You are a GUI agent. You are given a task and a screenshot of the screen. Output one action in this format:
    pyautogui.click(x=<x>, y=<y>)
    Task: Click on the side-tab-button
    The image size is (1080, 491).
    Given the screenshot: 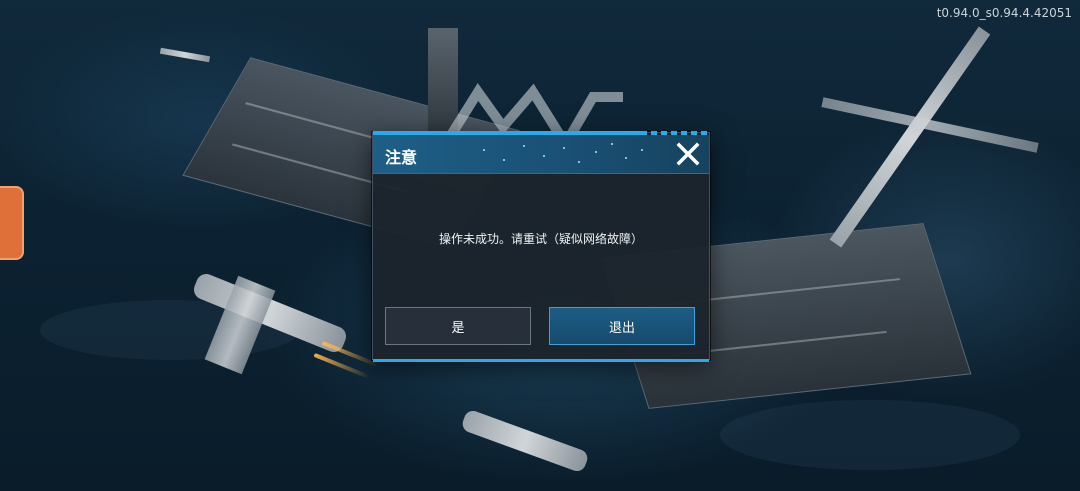 What is the action you would take?
    pyautogui.click(x=12, y=223)
    